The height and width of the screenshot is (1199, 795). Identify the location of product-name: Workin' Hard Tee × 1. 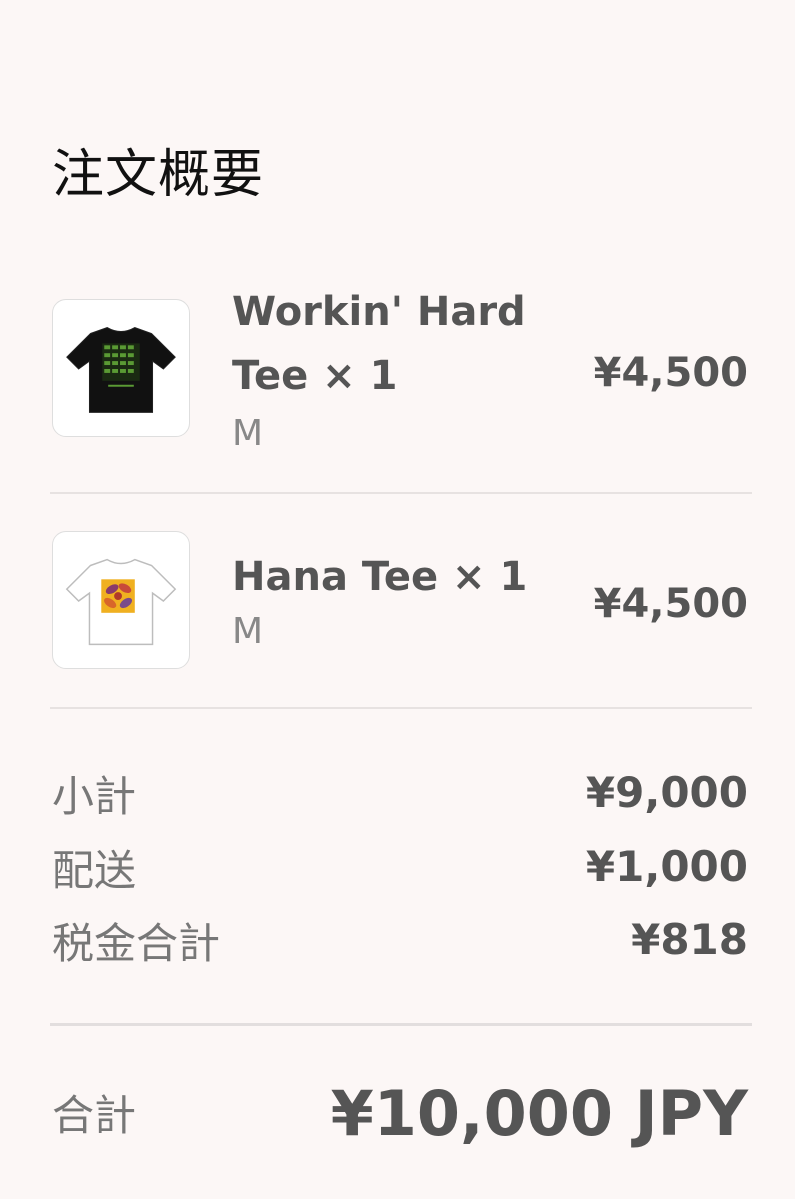
(382, 344).